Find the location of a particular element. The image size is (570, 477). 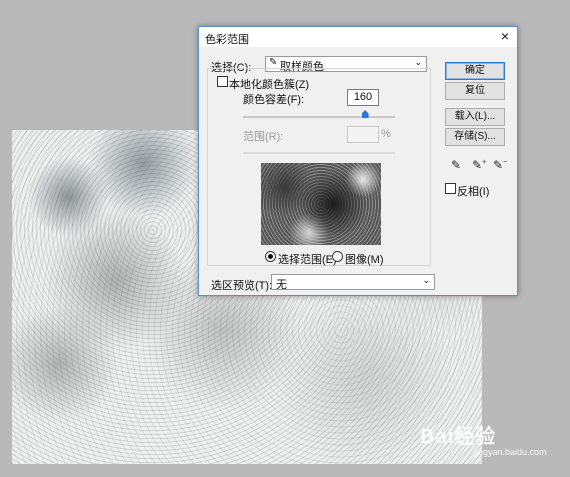

invert-label: 反相(I) is located at coordinates (473, 192).